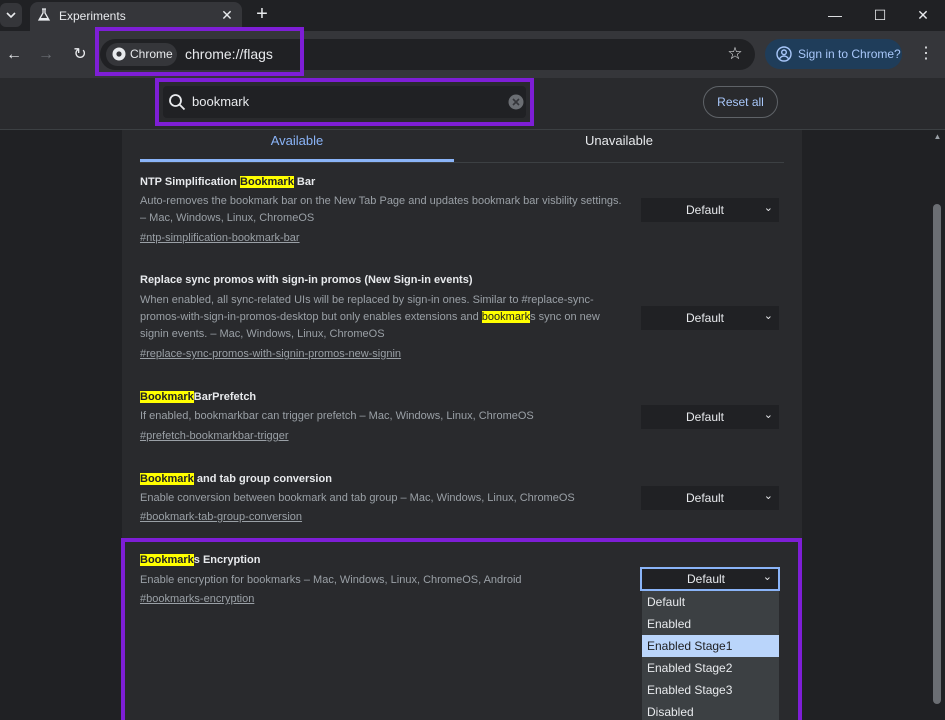 This screenshot has width=945, height=720. What do you see at coordinates (227, 15) in the screenshot?
I see `close-tab-icon: ✕` at bounding box center [227, 15].